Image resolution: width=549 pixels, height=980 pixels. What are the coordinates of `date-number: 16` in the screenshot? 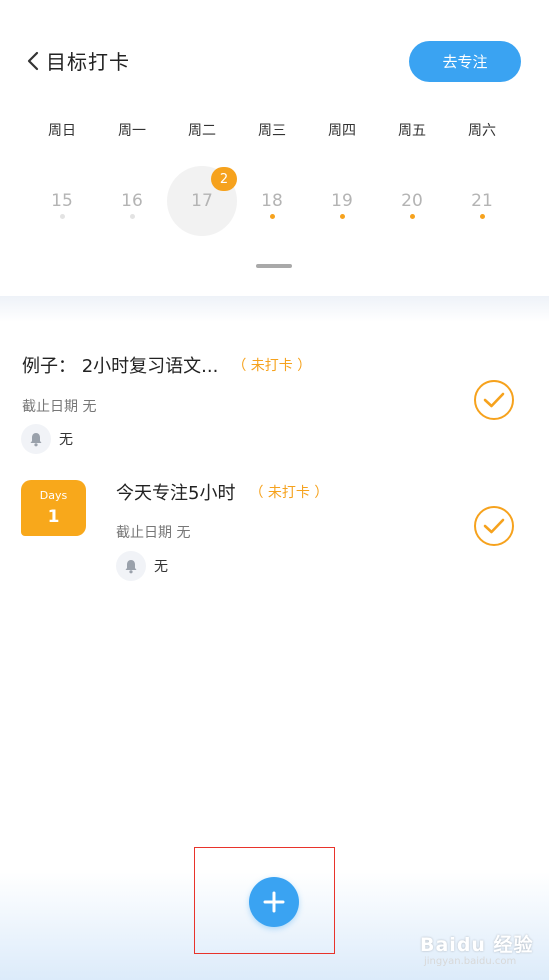 It's located at (132, 201).